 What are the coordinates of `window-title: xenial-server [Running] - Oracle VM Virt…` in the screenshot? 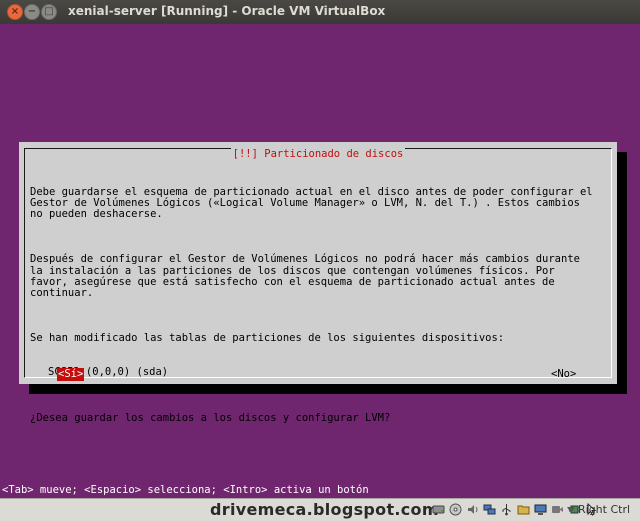 It's located at (227, 11).